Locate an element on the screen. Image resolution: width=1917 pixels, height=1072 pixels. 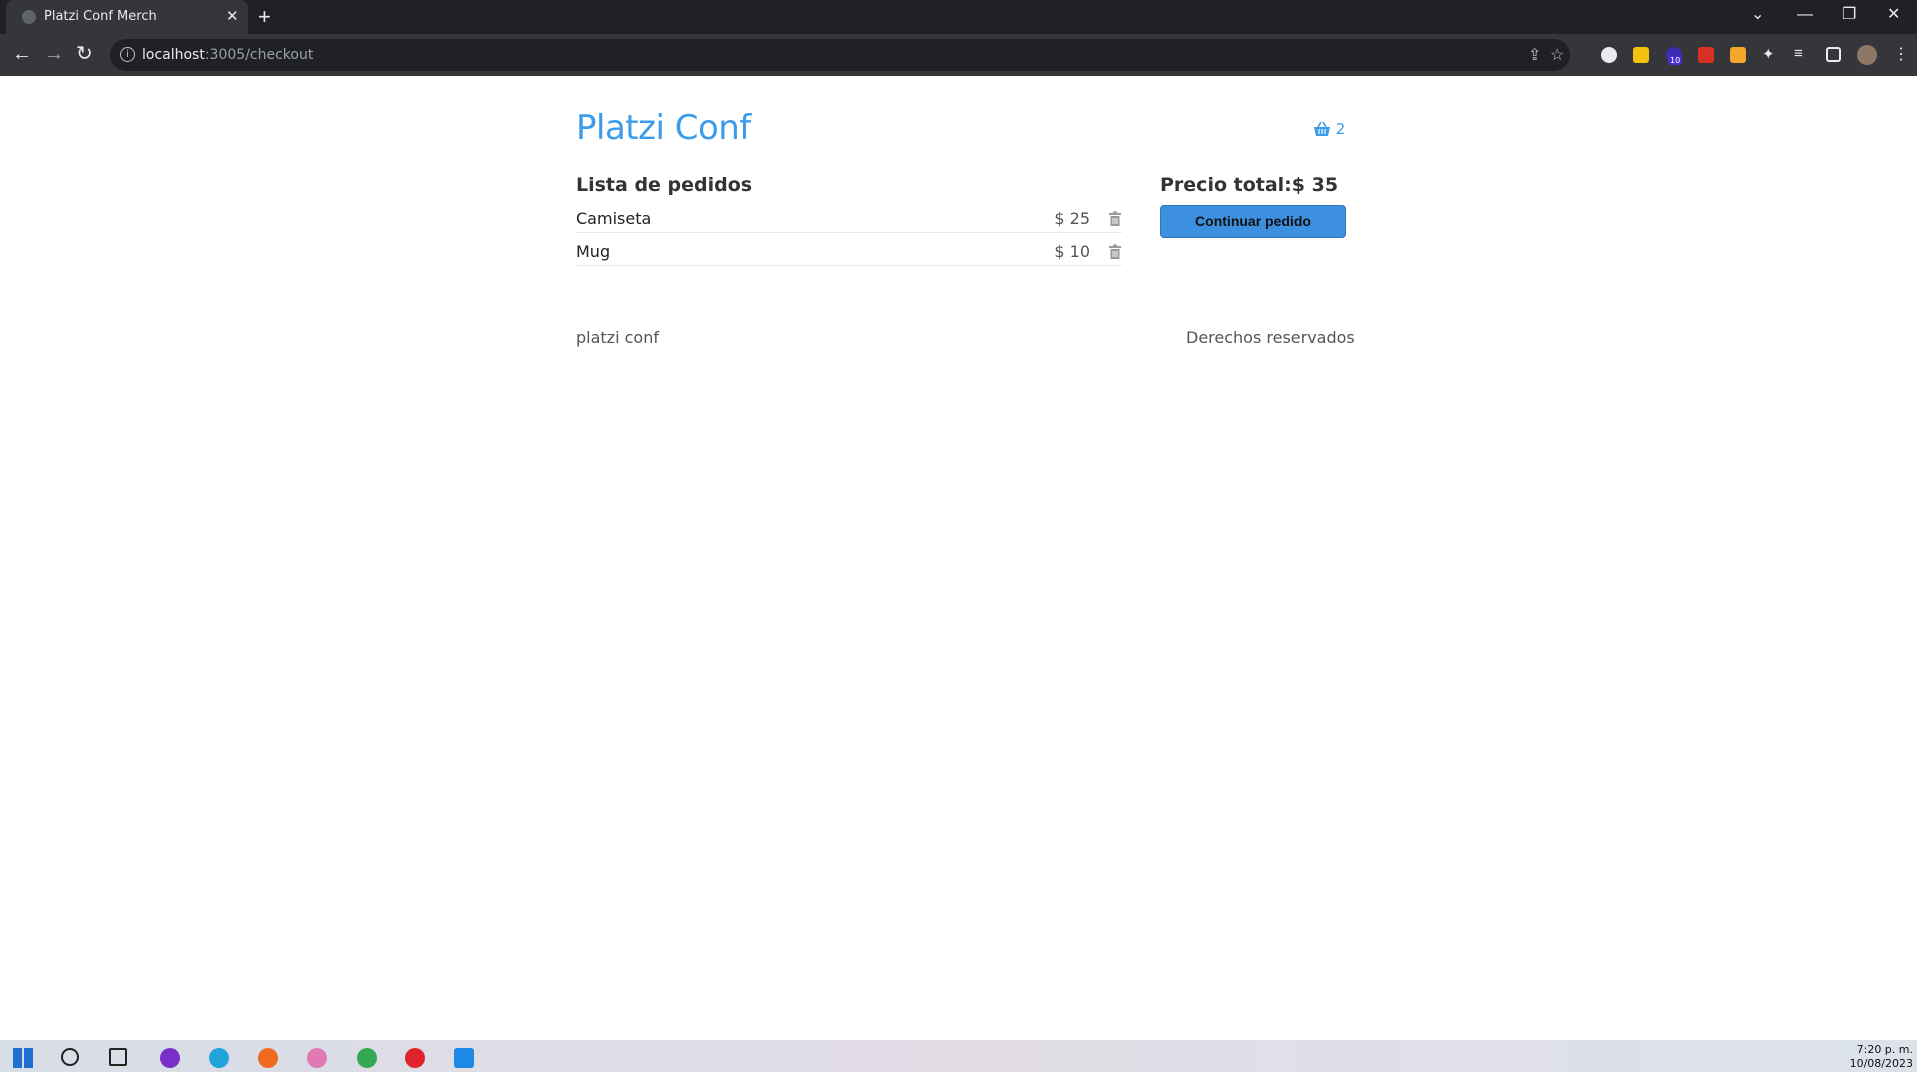
total-price: Precio total:$ 35 is located at coordinates (1249, 185).